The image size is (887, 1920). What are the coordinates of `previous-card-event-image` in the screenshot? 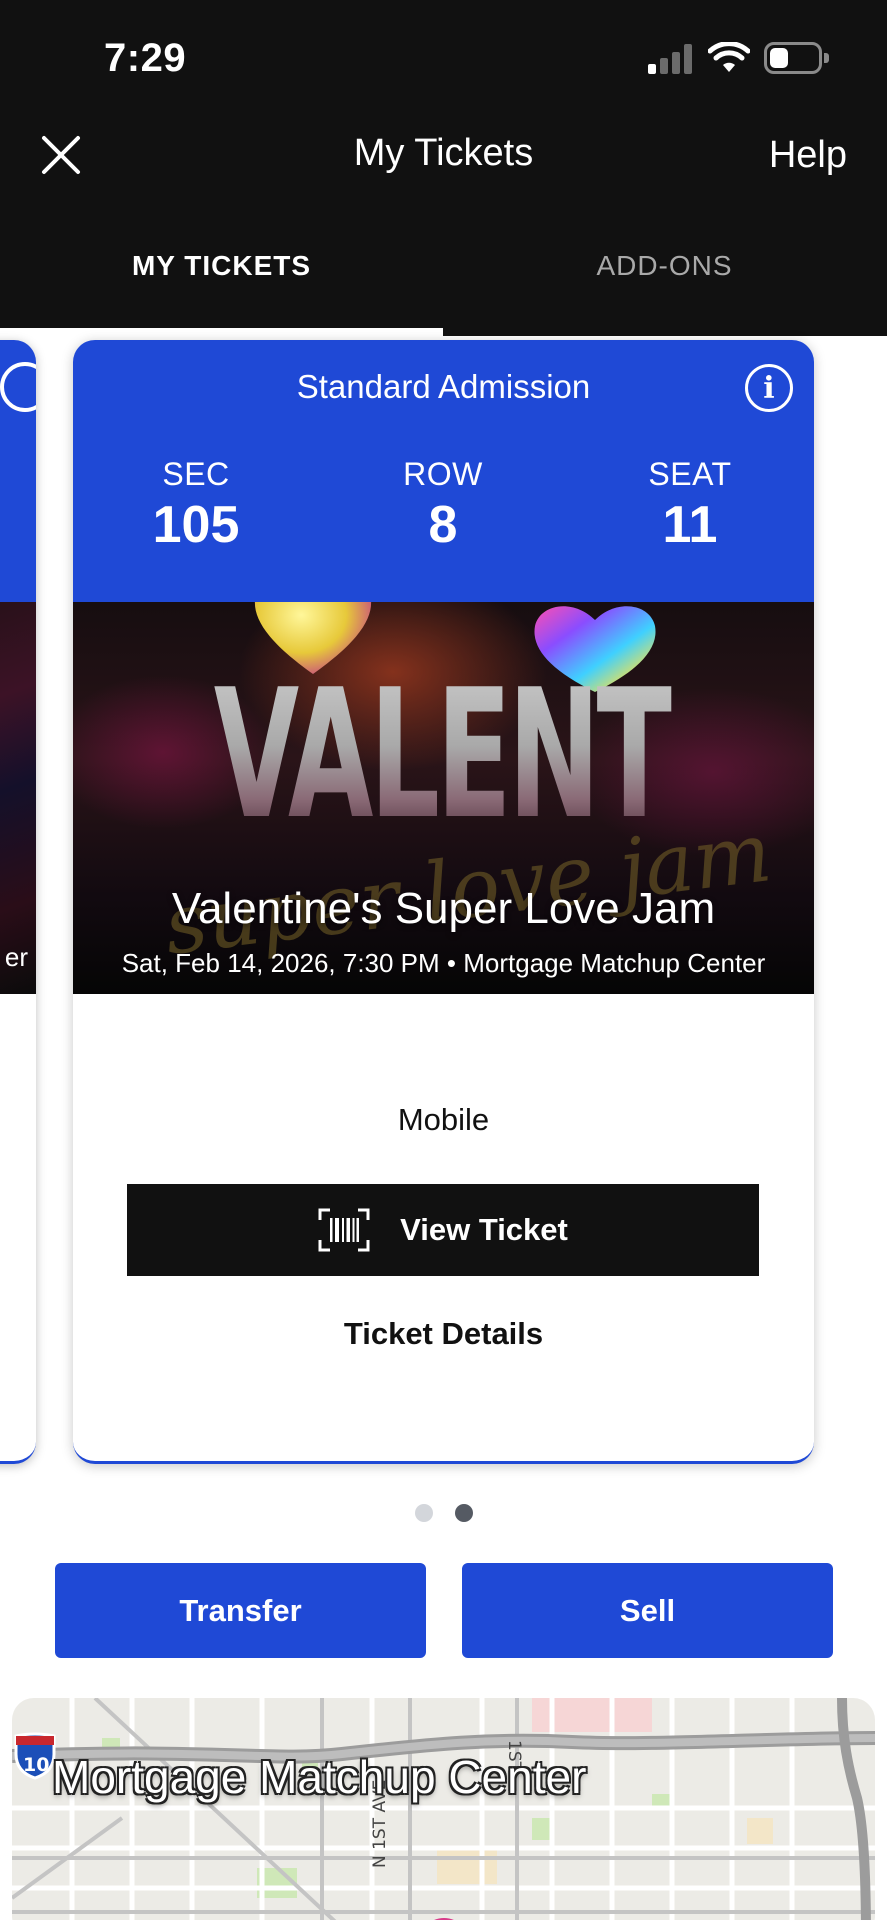 It's located at (18, 798).